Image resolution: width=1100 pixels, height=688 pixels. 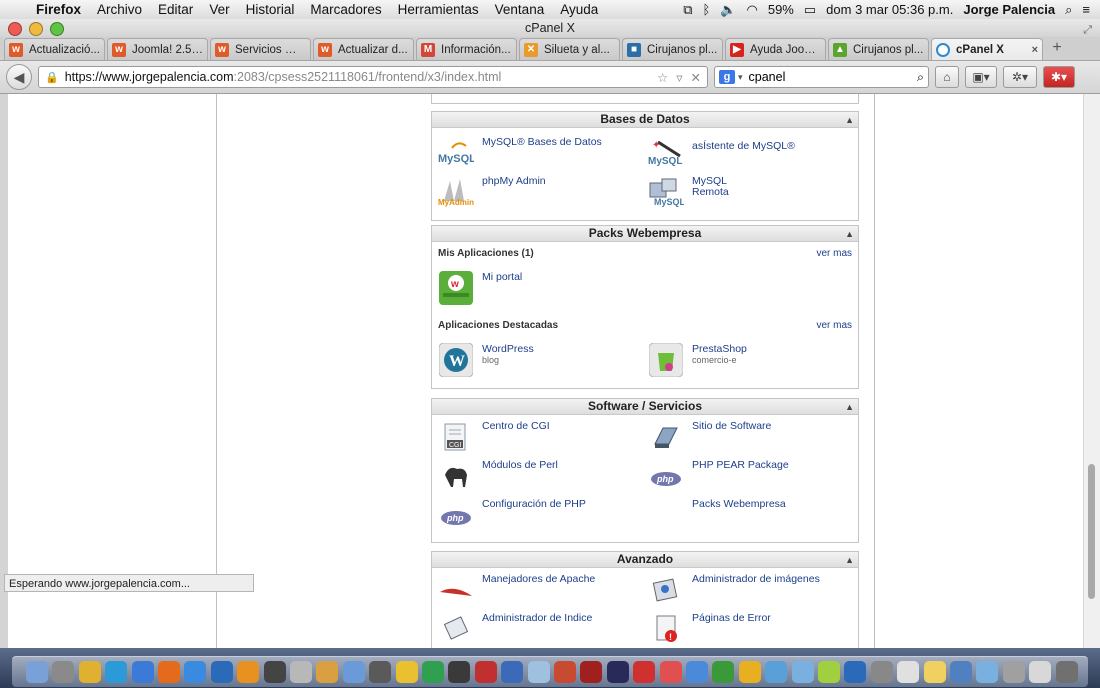 What do you see at coordinates (645, 407) in the screenshot?
I see `panel-header: Software / Servicios ▲` at bounding box center [645, 407].